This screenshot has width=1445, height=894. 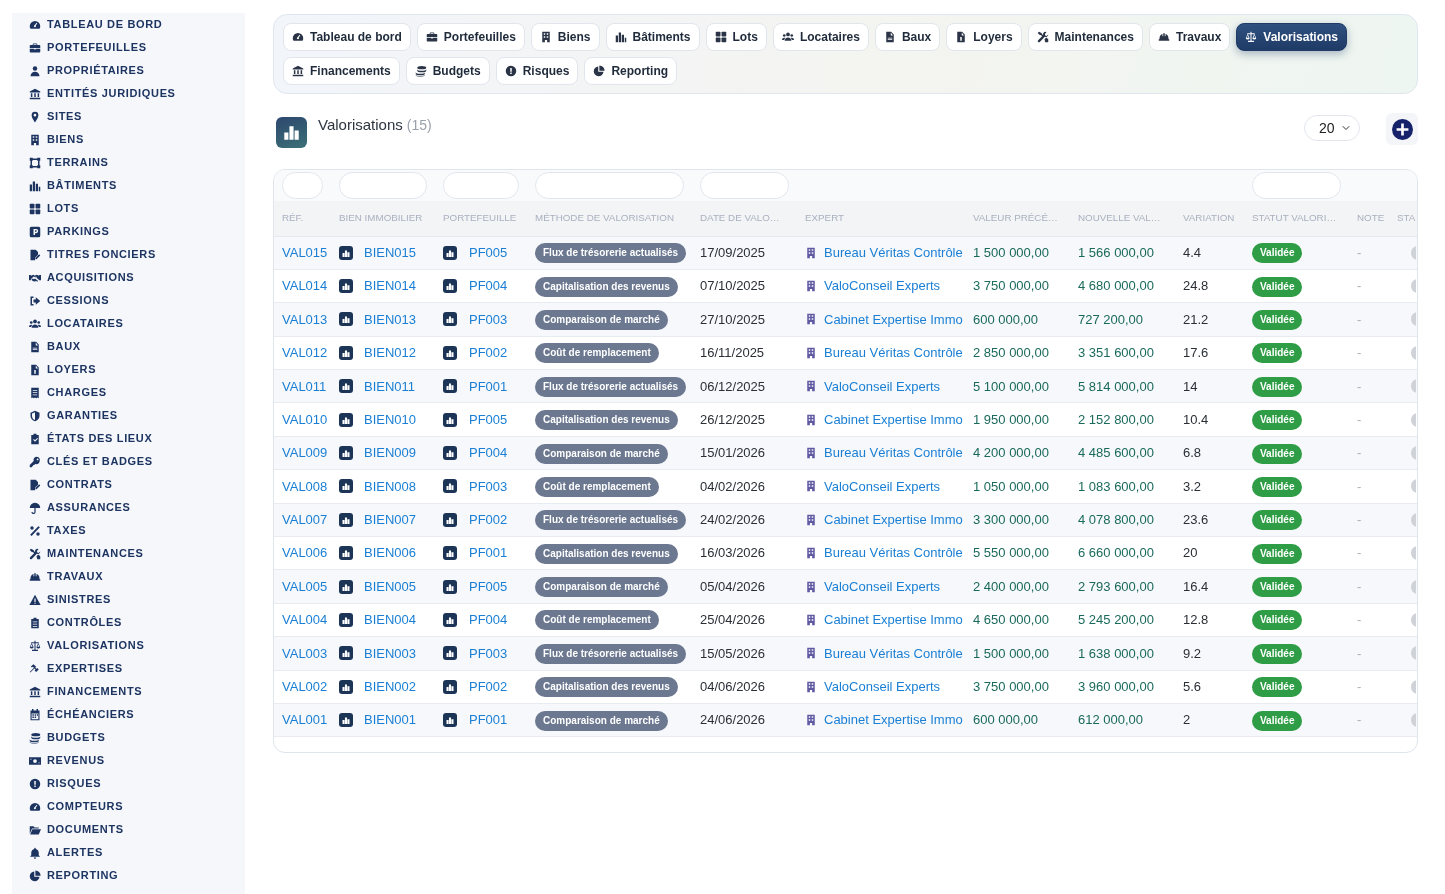 What do you see at coordinates (35, 576) in the screenshot?
I see `hard-hat-icon` at bounding box center [35, 576].